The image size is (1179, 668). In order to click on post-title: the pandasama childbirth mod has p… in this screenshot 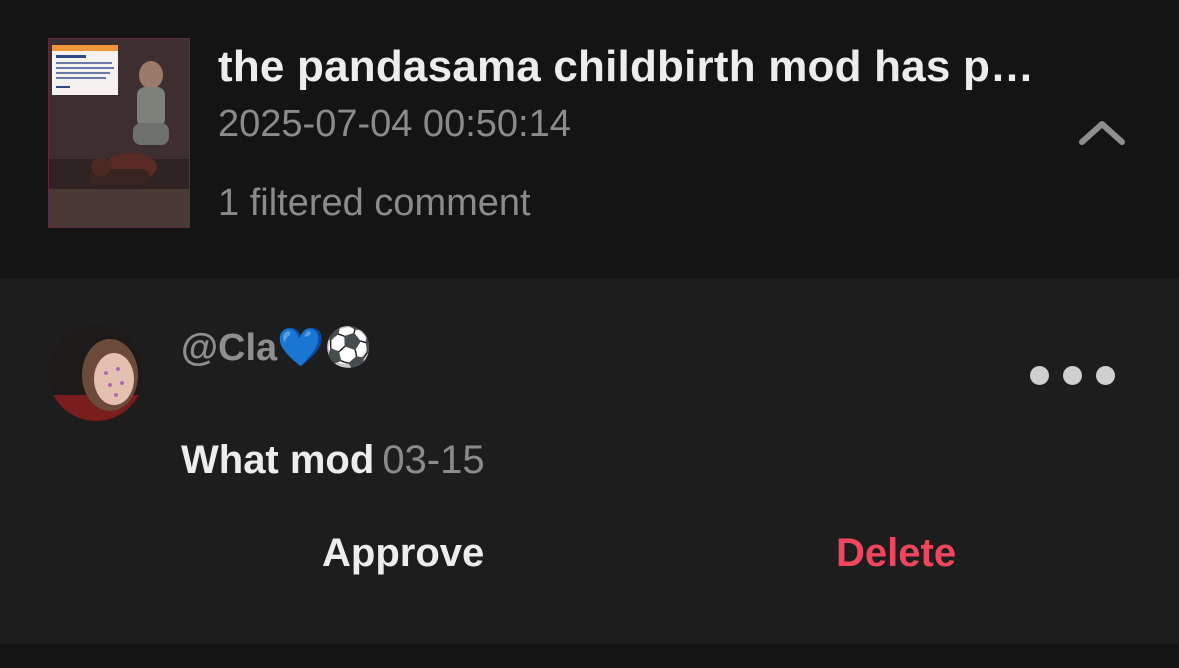, I will do `click(626, 67)`.